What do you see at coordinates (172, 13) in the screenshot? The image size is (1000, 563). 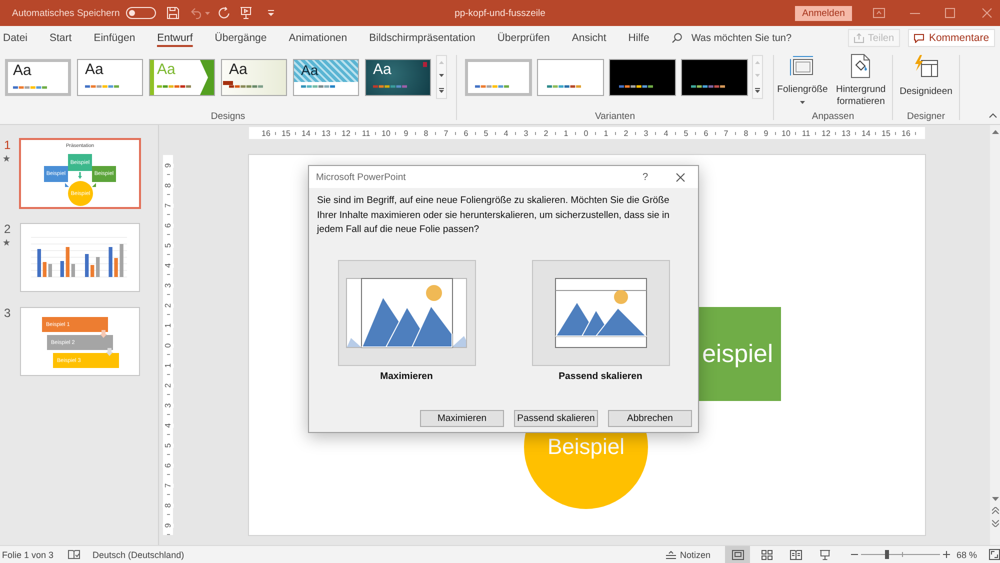 I see `save-icon` at bounding box center [172, 13].